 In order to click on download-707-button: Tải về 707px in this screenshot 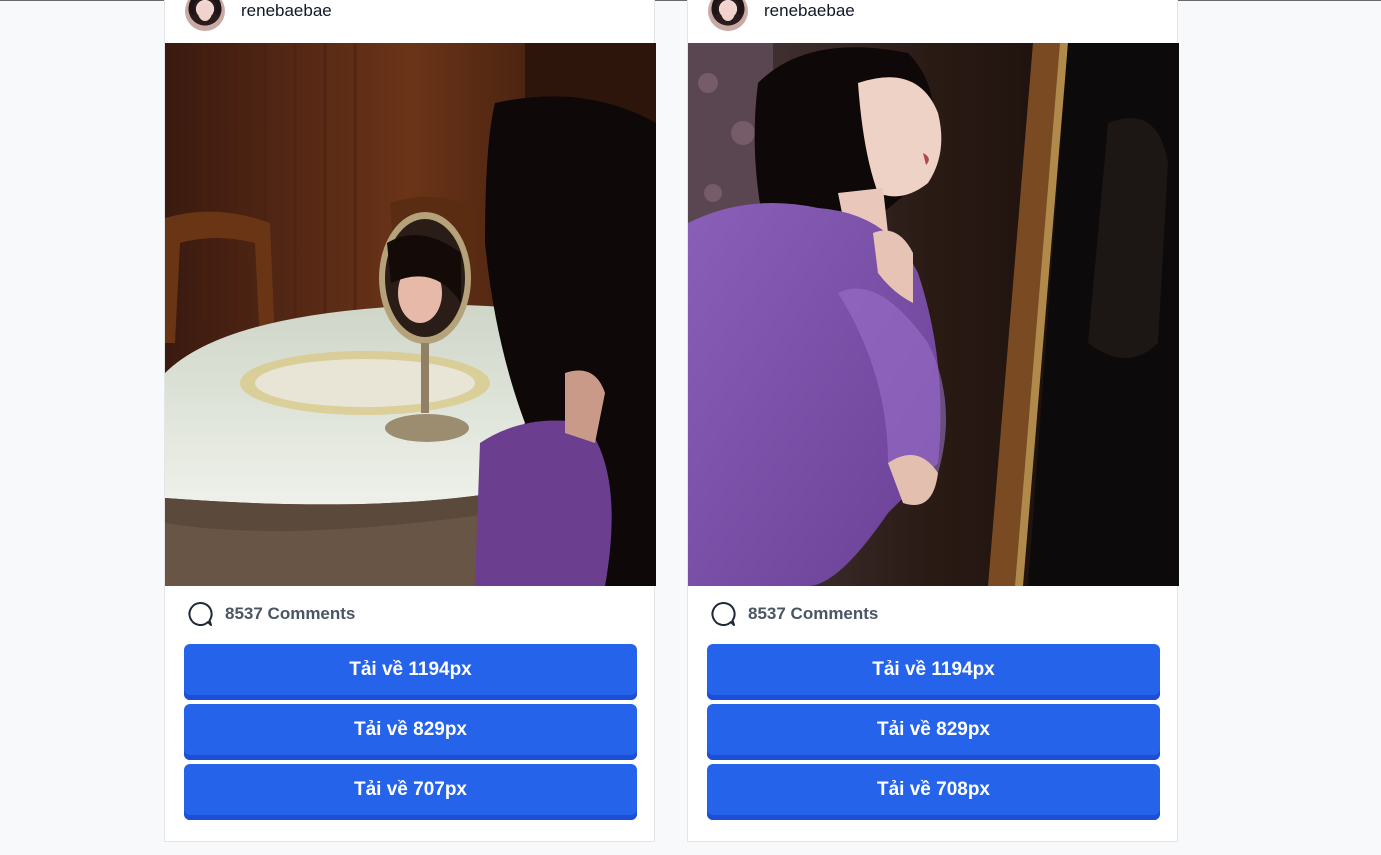, I will do `click(410, 792)`.